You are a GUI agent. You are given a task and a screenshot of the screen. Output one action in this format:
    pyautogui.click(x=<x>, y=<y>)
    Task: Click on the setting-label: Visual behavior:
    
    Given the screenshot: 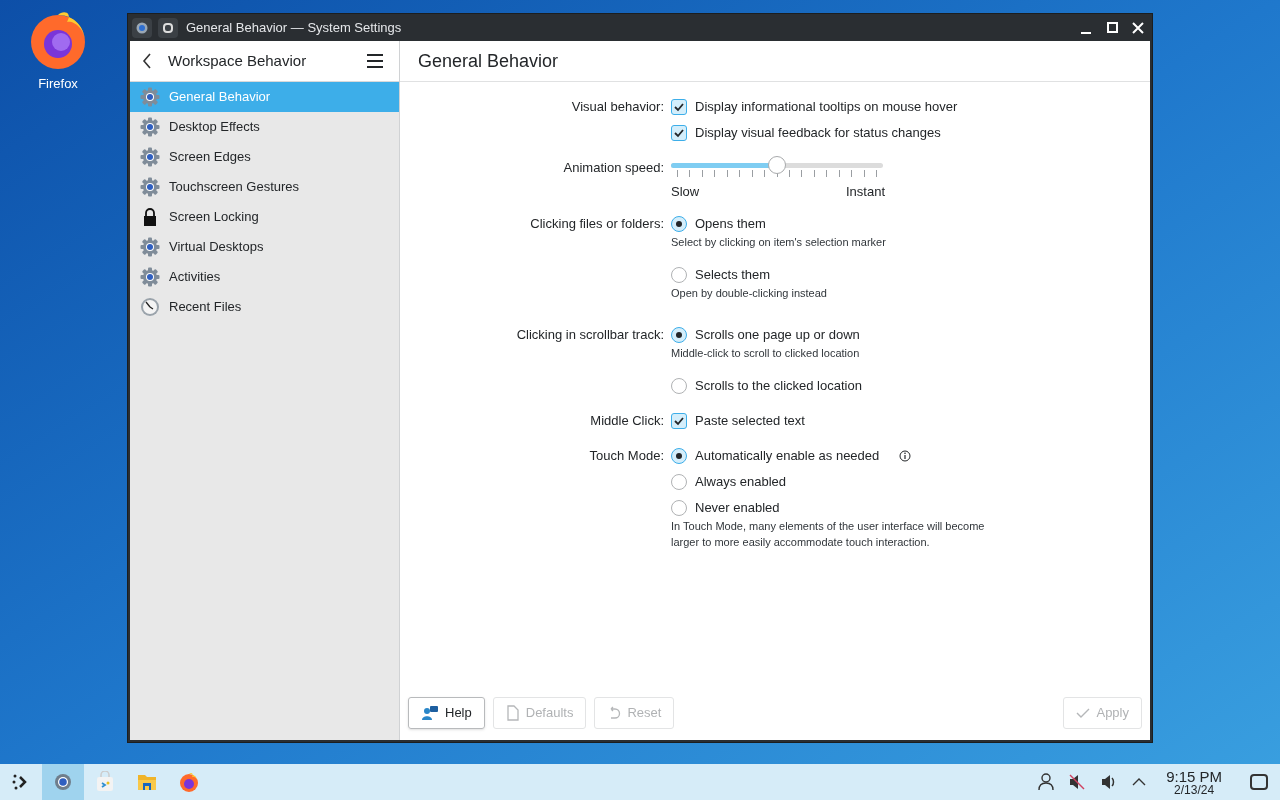 What is the action you would take?
    pyautogui.click(x=617, y=107)
    